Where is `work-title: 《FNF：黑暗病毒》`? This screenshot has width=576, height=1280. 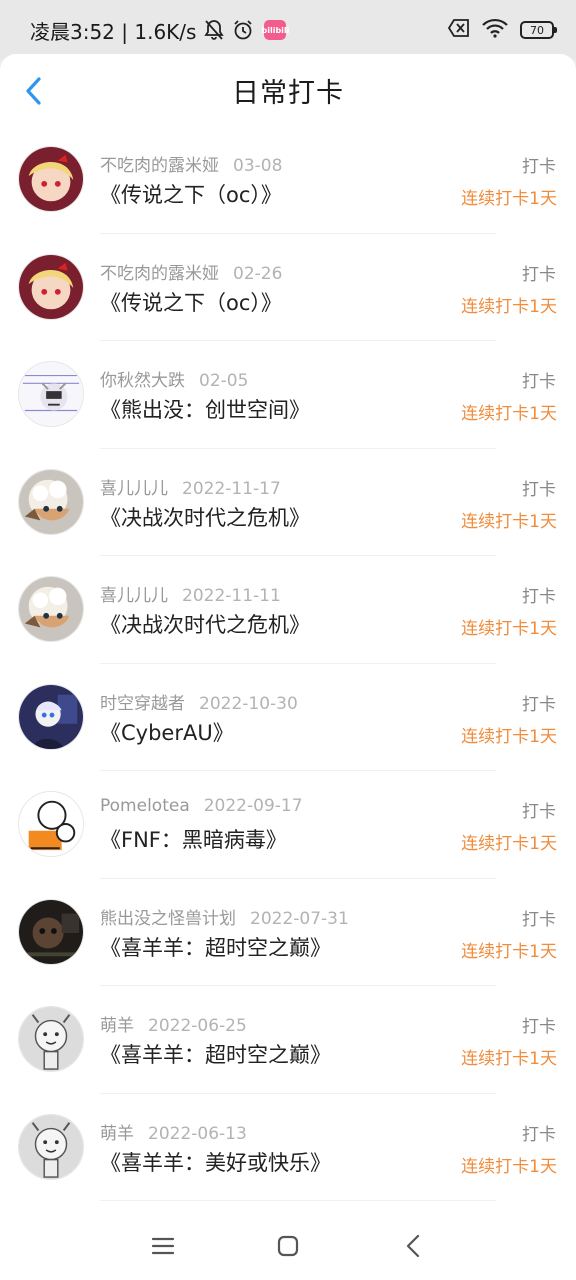
work-title: 《FNF：黑暗病毒》 is located at coordinates (193, 839).